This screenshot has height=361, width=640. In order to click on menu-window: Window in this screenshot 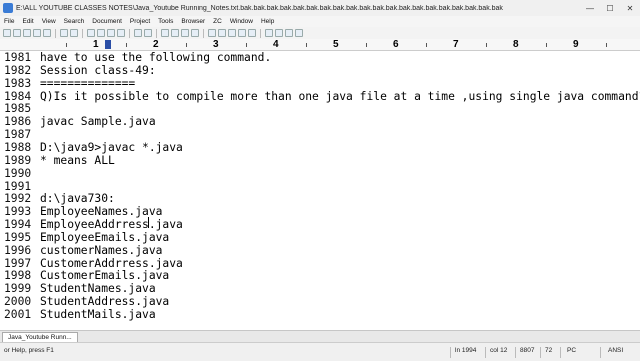, I will do `click(241, 21)`.